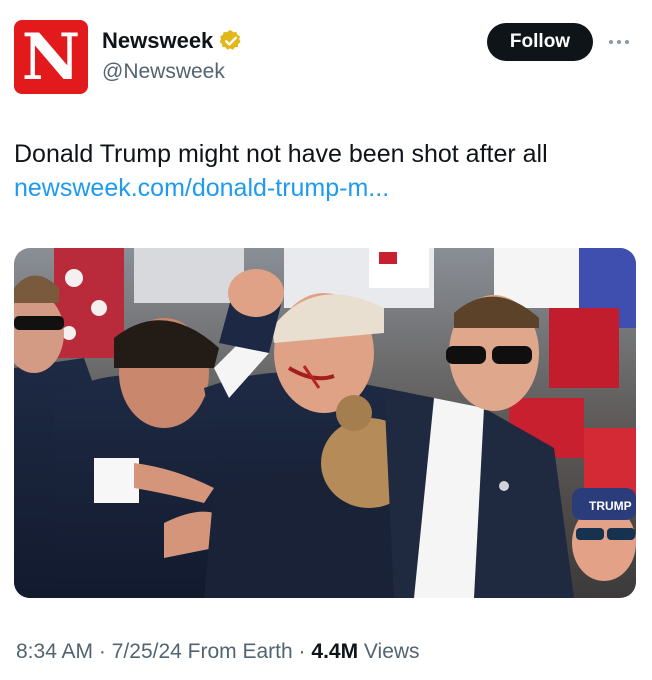 The height and width of the screenshot is (680, 652). Describe the element at coordinates (610, 506) in the screenshot. I see `hat-text: TRUMP` at that location.